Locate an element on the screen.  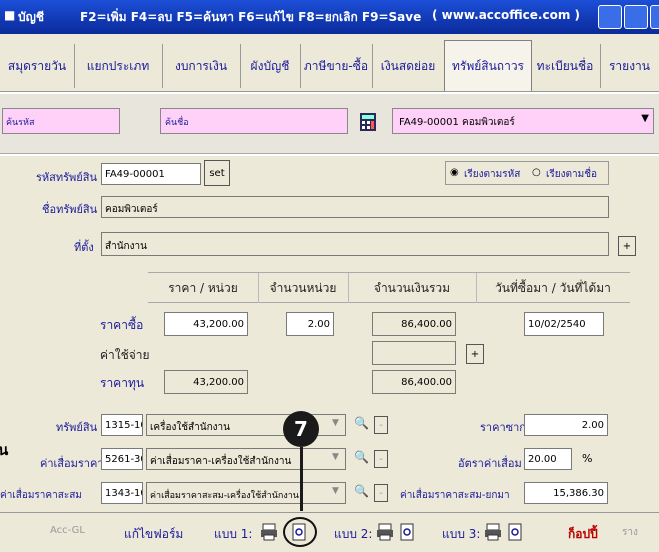
percent-sign: % is located at coordinates (587, 458).